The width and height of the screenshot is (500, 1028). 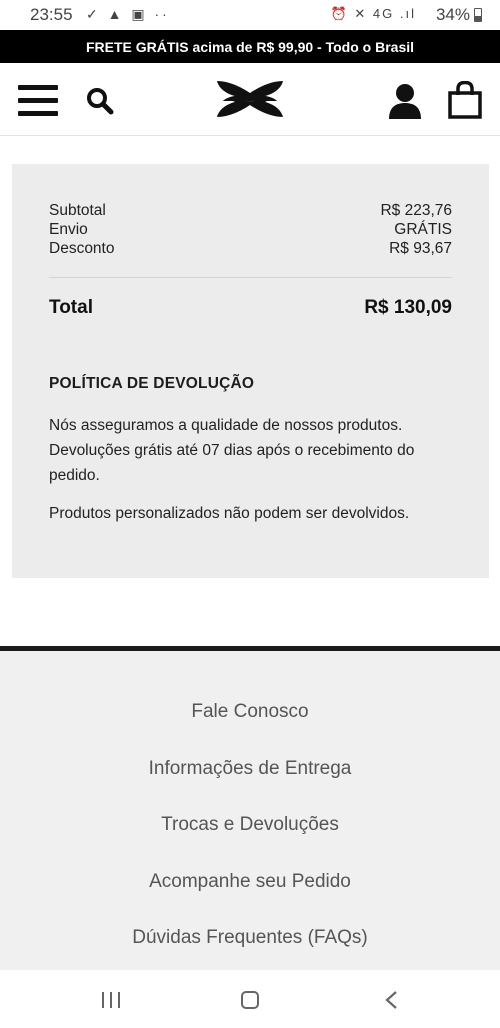 What do you see at coordinates (405, 101) in the screenshot?
I see `account-icon` at bounding box center [405, 101].